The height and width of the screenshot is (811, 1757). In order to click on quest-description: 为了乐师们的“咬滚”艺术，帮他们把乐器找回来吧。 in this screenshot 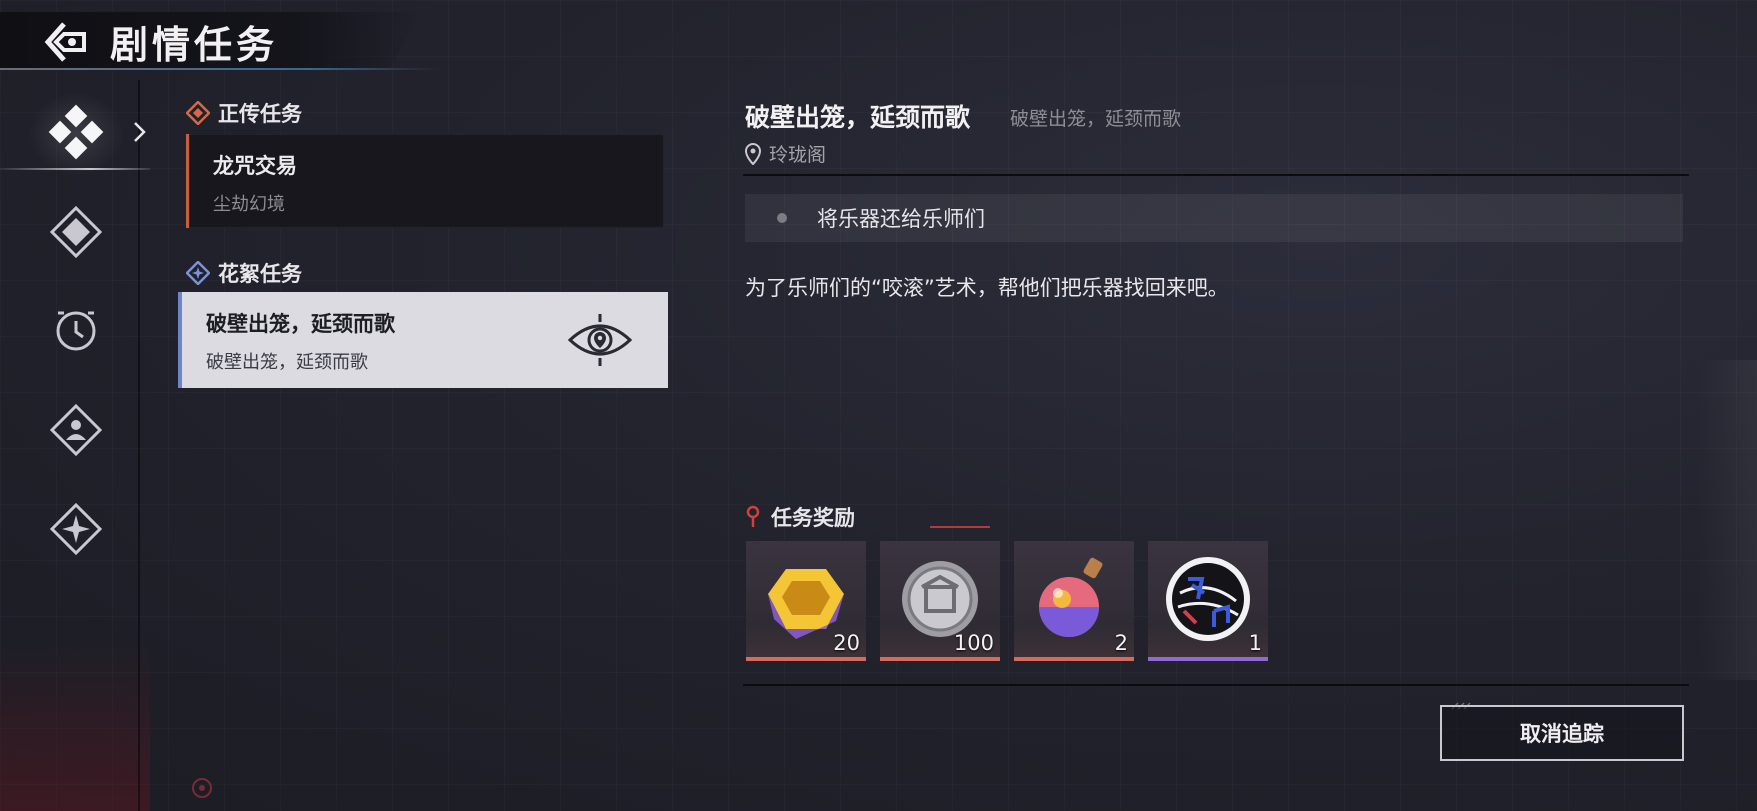, I will do `click(987, 288)`.